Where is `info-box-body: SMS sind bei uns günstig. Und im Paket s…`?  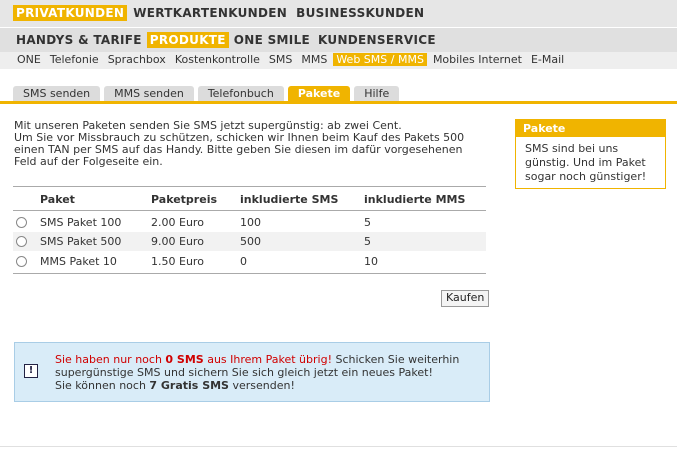 info-box-body: SMS sind bei uns günstig. Und im Paket s… is located at coordinates (590, 162).